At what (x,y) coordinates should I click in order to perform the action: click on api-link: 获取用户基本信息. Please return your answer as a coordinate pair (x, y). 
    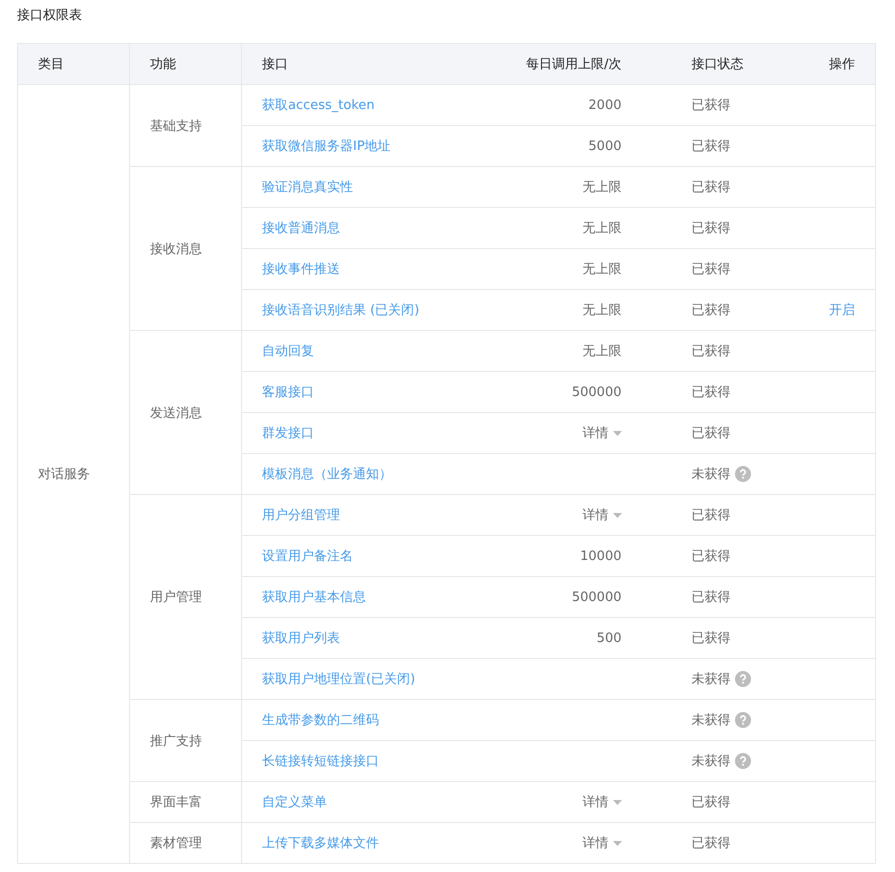
    Looking at the image, I should click on (314, 597).